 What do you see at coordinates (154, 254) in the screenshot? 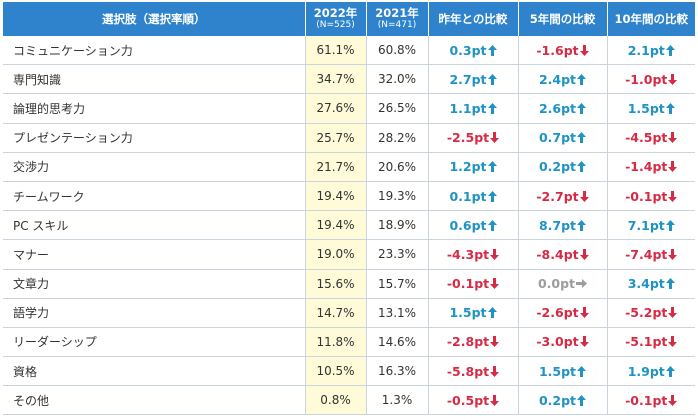
I see `skill-name: マナー` at bounding box center [154, 254].